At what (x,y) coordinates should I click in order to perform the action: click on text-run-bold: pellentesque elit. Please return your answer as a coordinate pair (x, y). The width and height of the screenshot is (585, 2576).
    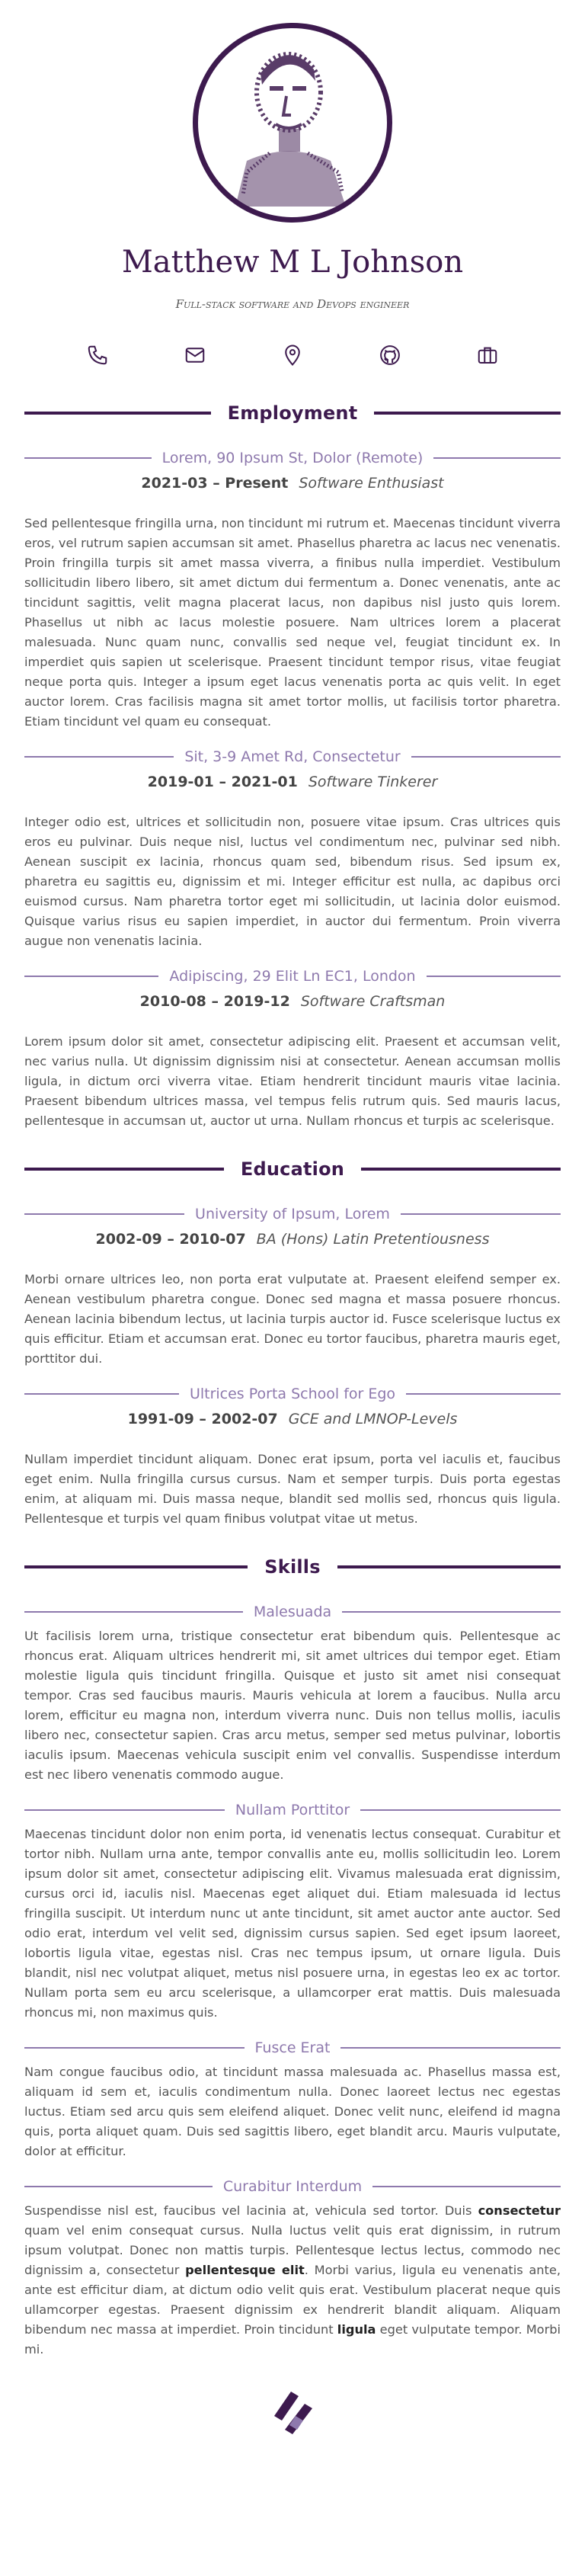
    Looking at the image, I should click on (245, 2270).